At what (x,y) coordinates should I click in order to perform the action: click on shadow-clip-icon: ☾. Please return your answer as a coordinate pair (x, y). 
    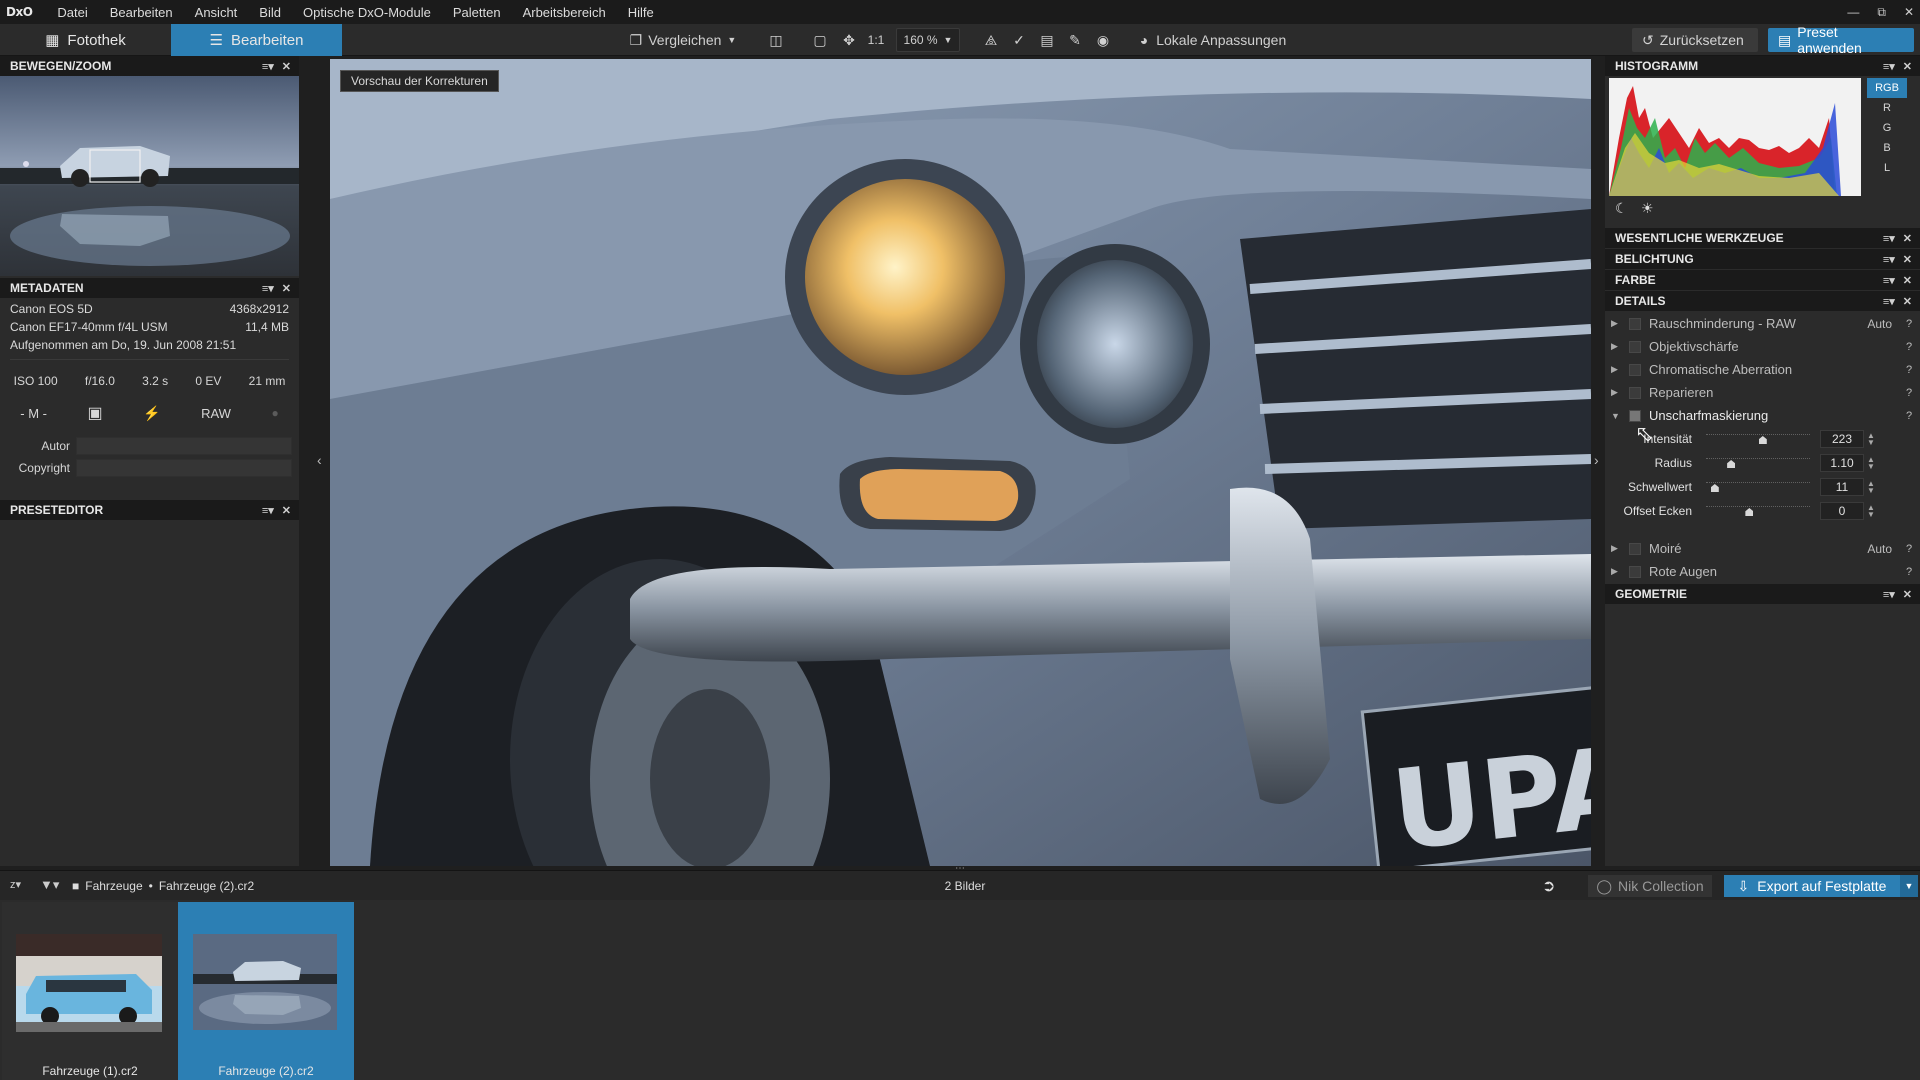
    Looking at the image, I should click on (1621, 208).